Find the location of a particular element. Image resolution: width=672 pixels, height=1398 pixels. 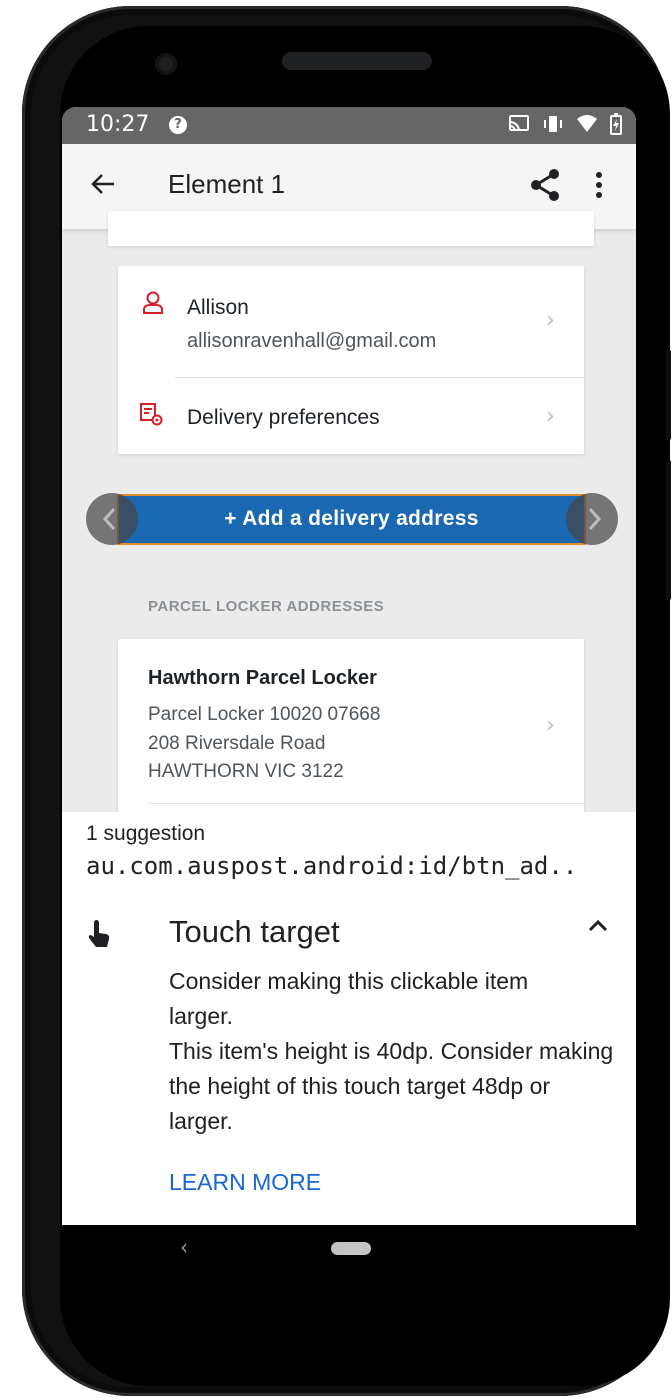

chevron-left-icon is located at coordinates (109, 519).